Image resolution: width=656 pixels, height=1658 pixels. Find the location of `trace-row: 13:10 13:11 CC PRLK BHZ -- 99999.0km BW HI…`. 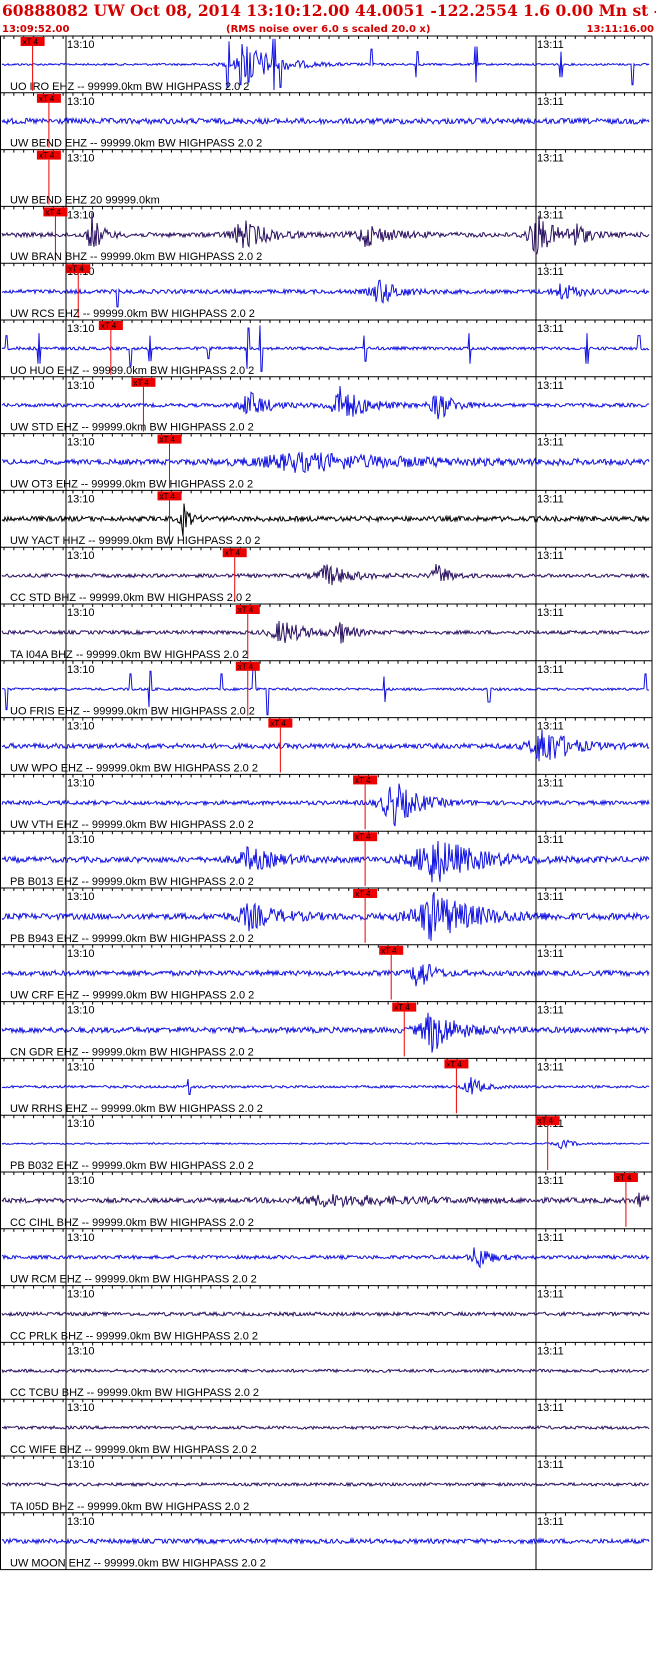

trace-row: 13:10 13:11 CC PRLK BHZ -- 99999.0km BW HI… is located at coordinates (325, 1314).